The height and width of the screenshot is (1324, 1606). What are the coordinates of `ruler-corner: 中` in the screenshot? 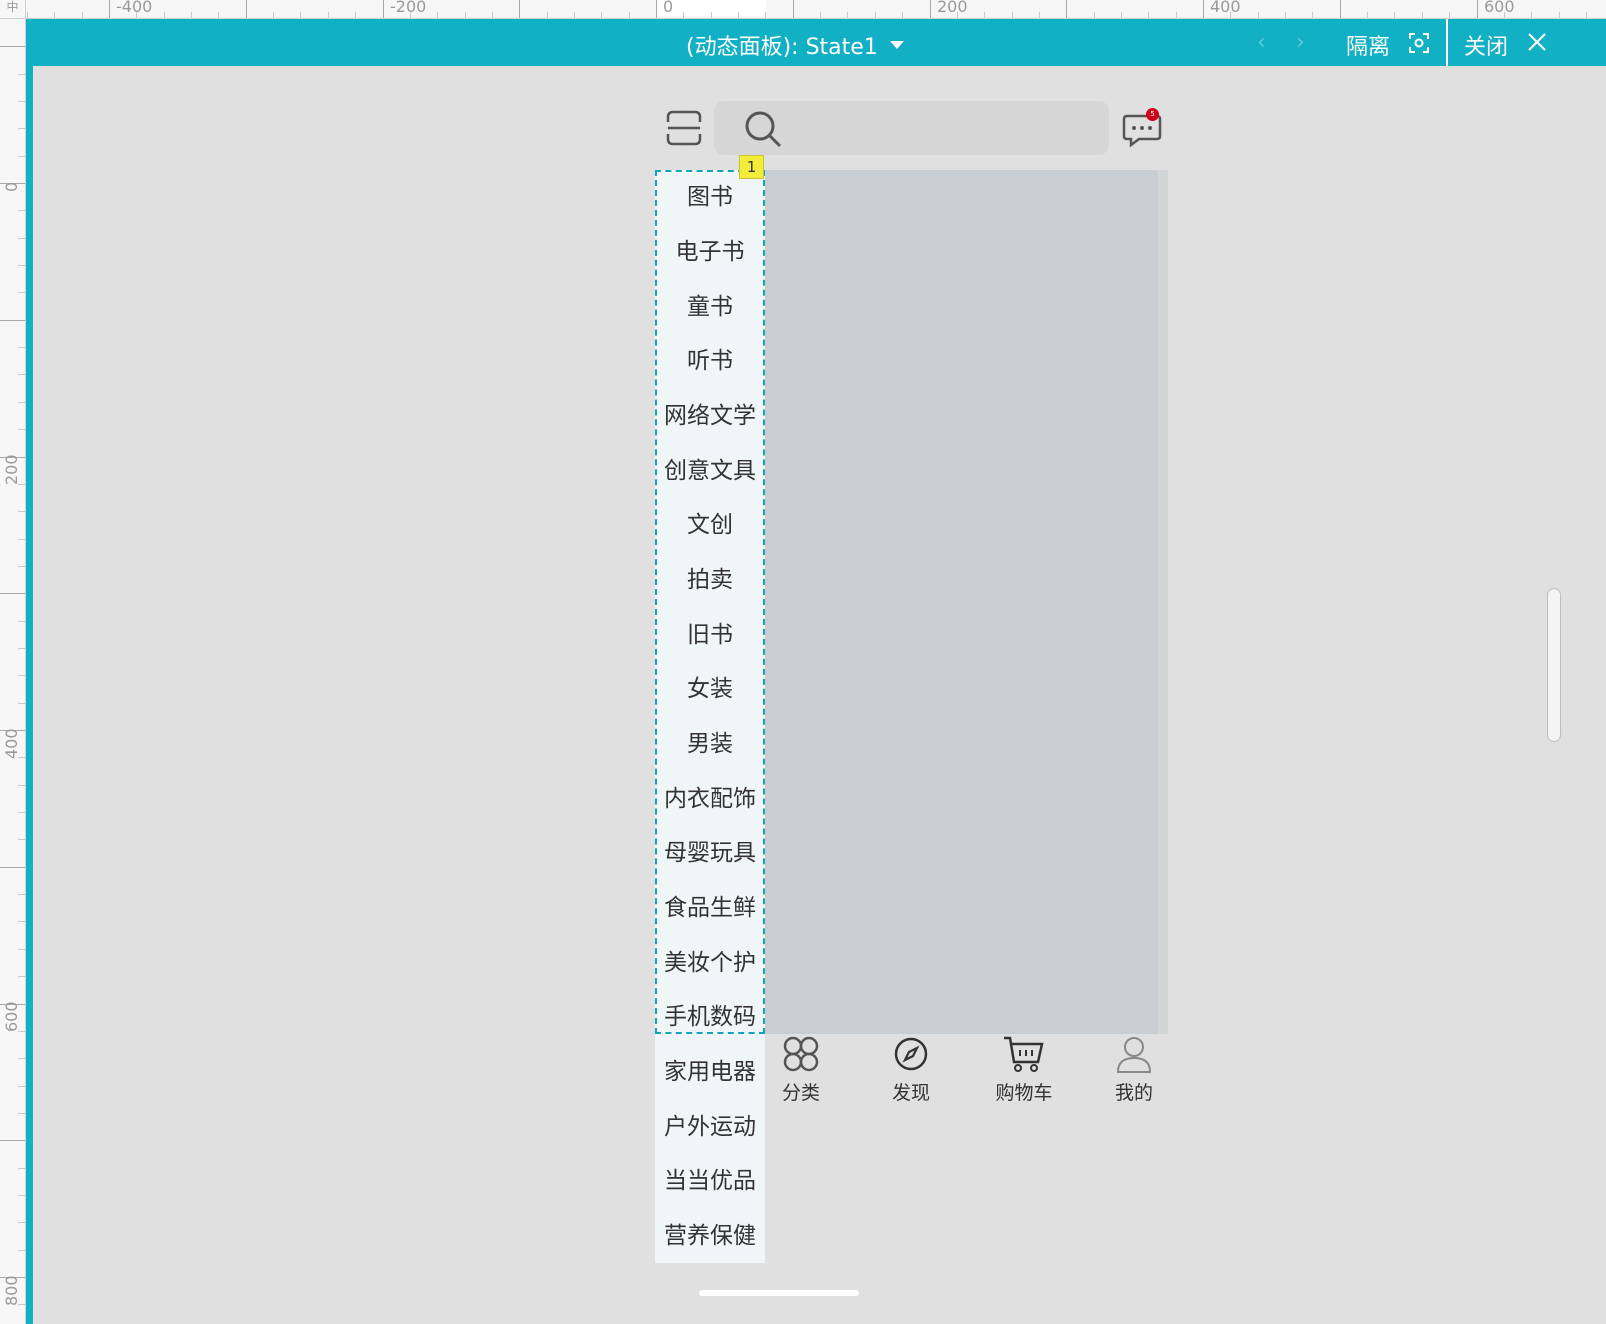 It's located at (13, 9).